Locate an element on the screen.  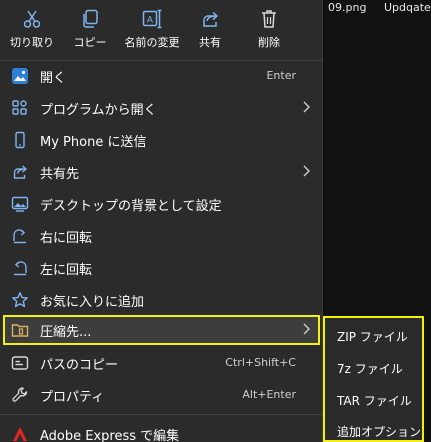
menu-item-label: パスのコピー is located at coordinates (79, 365).